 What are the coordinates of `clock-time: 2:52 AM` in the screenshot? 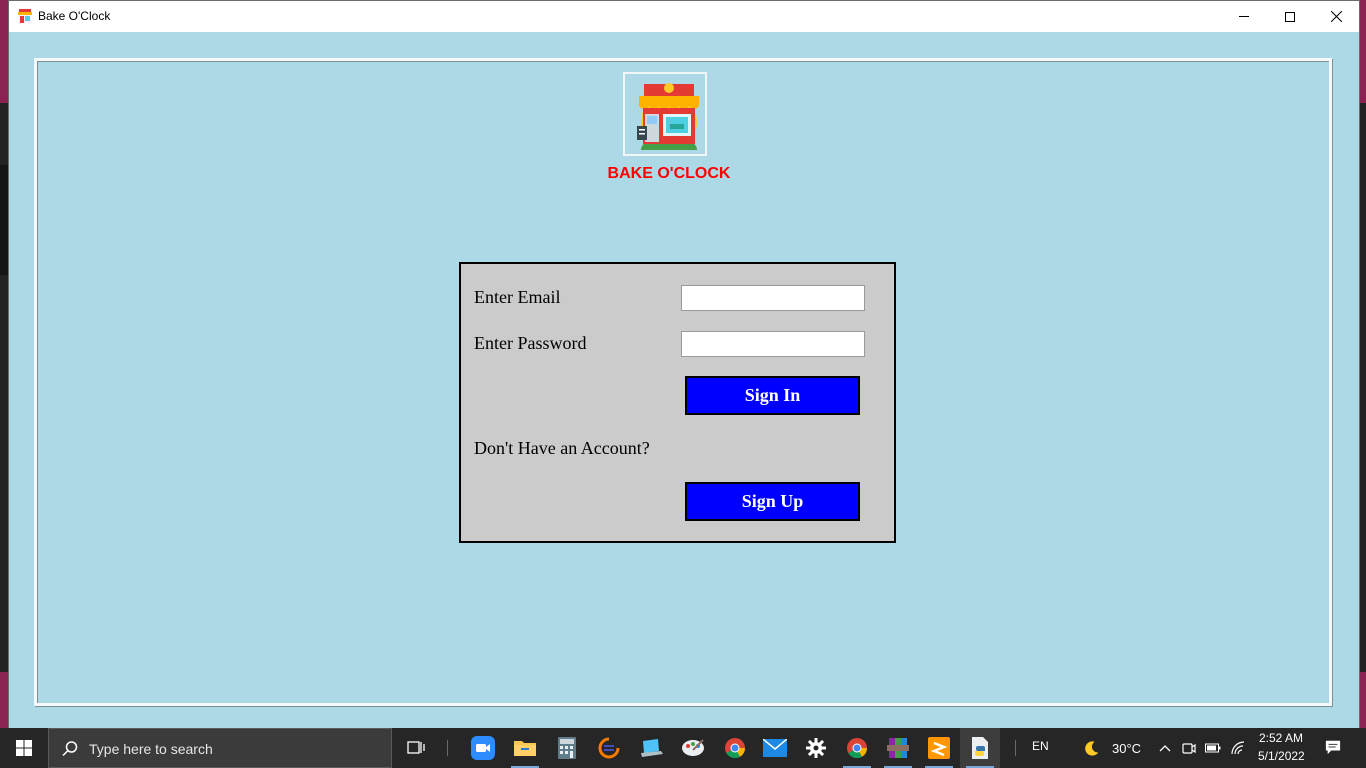 It's located at (1281, 738).